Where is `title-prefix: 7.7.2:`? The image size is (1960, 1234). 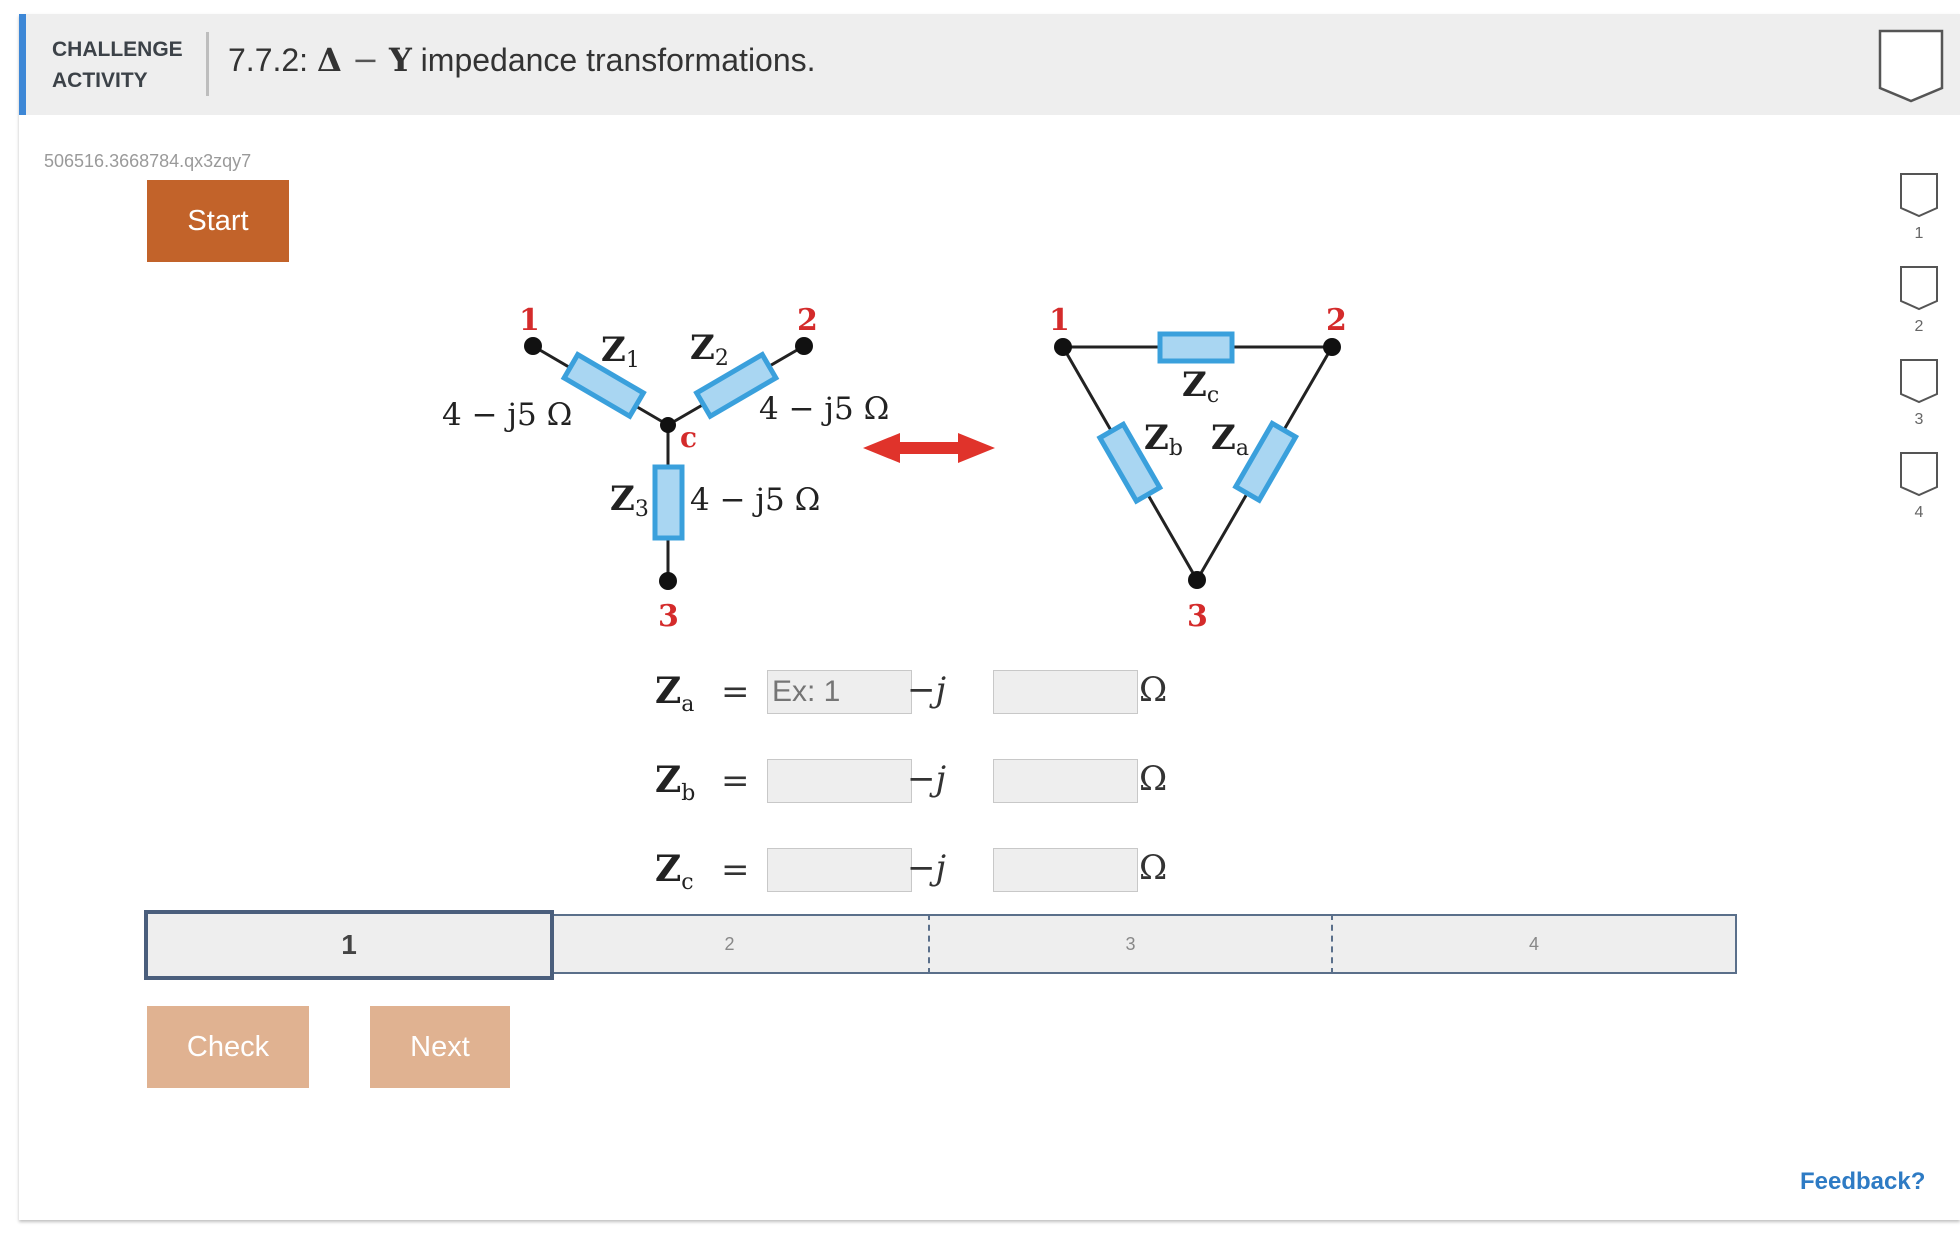
title-prefix: 7.7.2: is located at coordinates (272, 60).